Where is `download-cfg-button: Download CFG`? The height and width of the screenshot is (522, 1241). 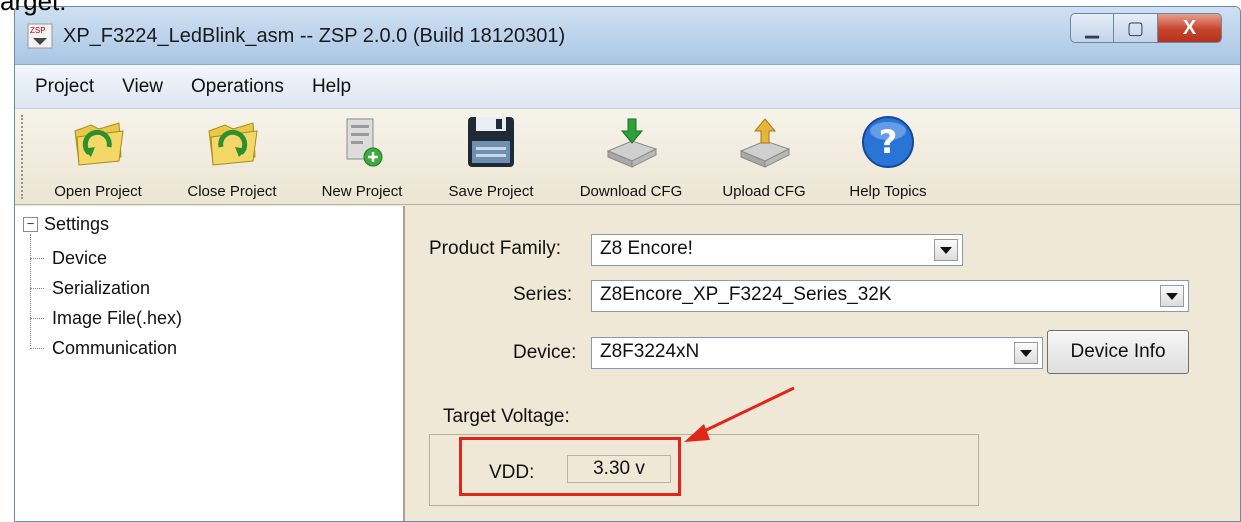 download-cfg-button: Download CFG is located at coordinates (631, 155).